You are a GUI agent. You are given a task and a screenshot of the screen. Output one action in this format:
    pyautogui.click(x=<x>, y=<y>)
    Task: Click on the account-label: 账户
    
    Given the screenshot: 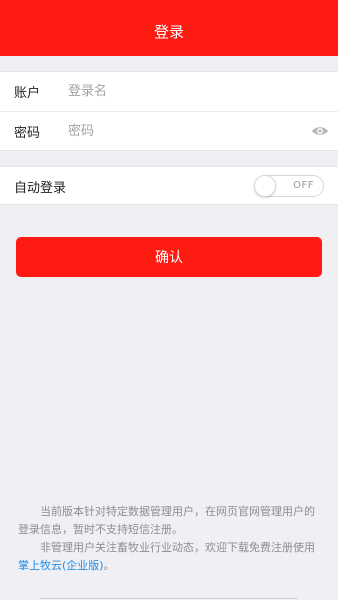 What is the action you would take?
    pyautogui.click(x=27, y=93)
    